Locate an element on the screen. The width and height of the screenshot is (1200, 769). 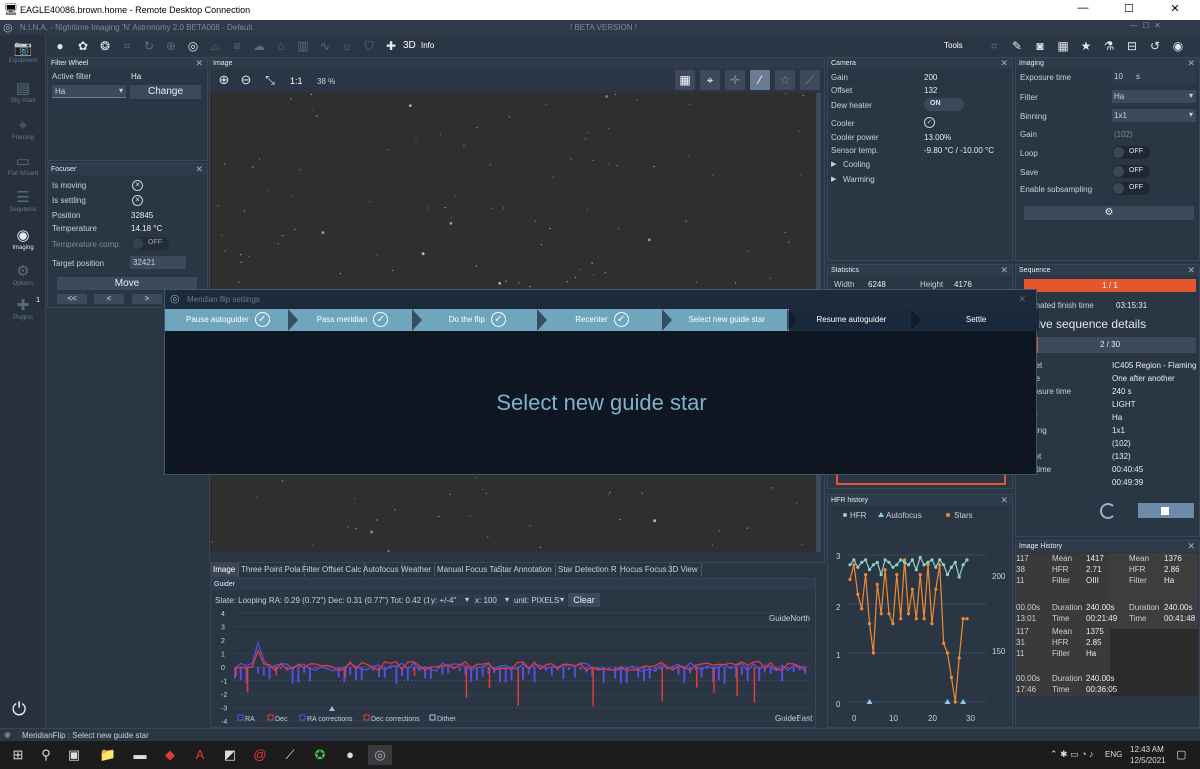
phd-icon: ✪ is located at coordinates (320, 755).